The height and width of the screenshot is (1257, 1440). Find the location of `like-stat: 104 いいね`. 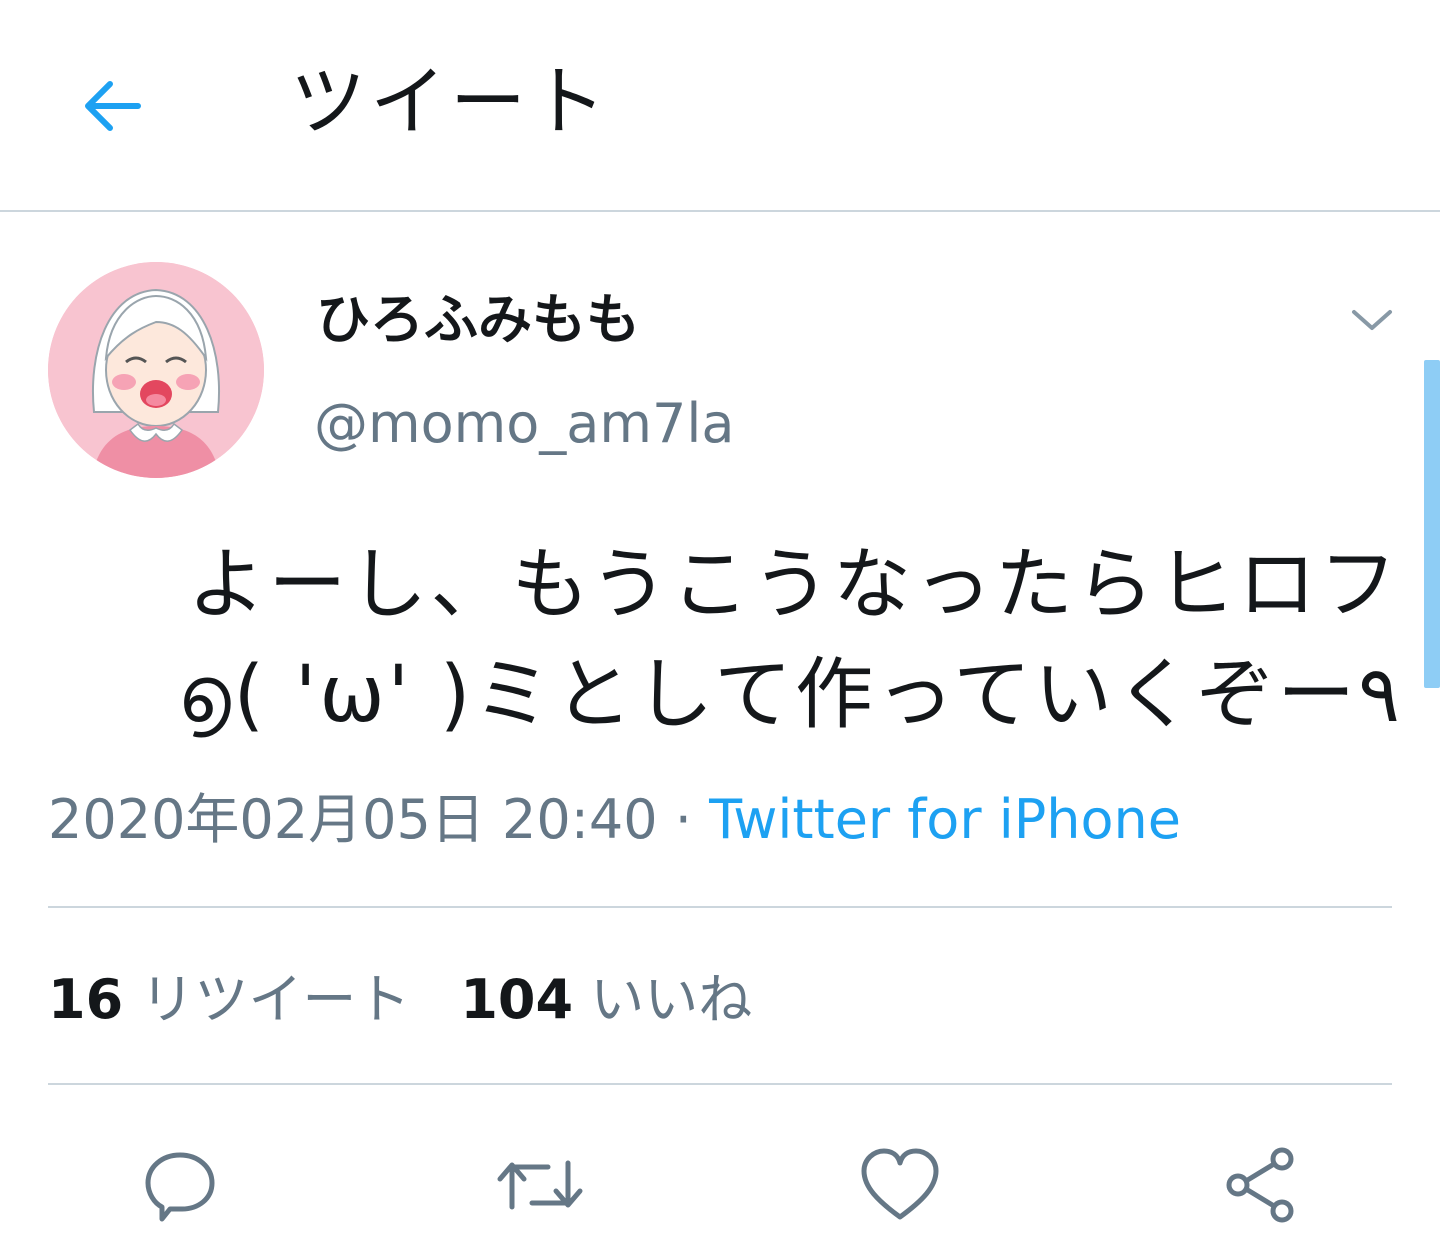

like-stat: 104 いいね is located at coordinates (606, 999).